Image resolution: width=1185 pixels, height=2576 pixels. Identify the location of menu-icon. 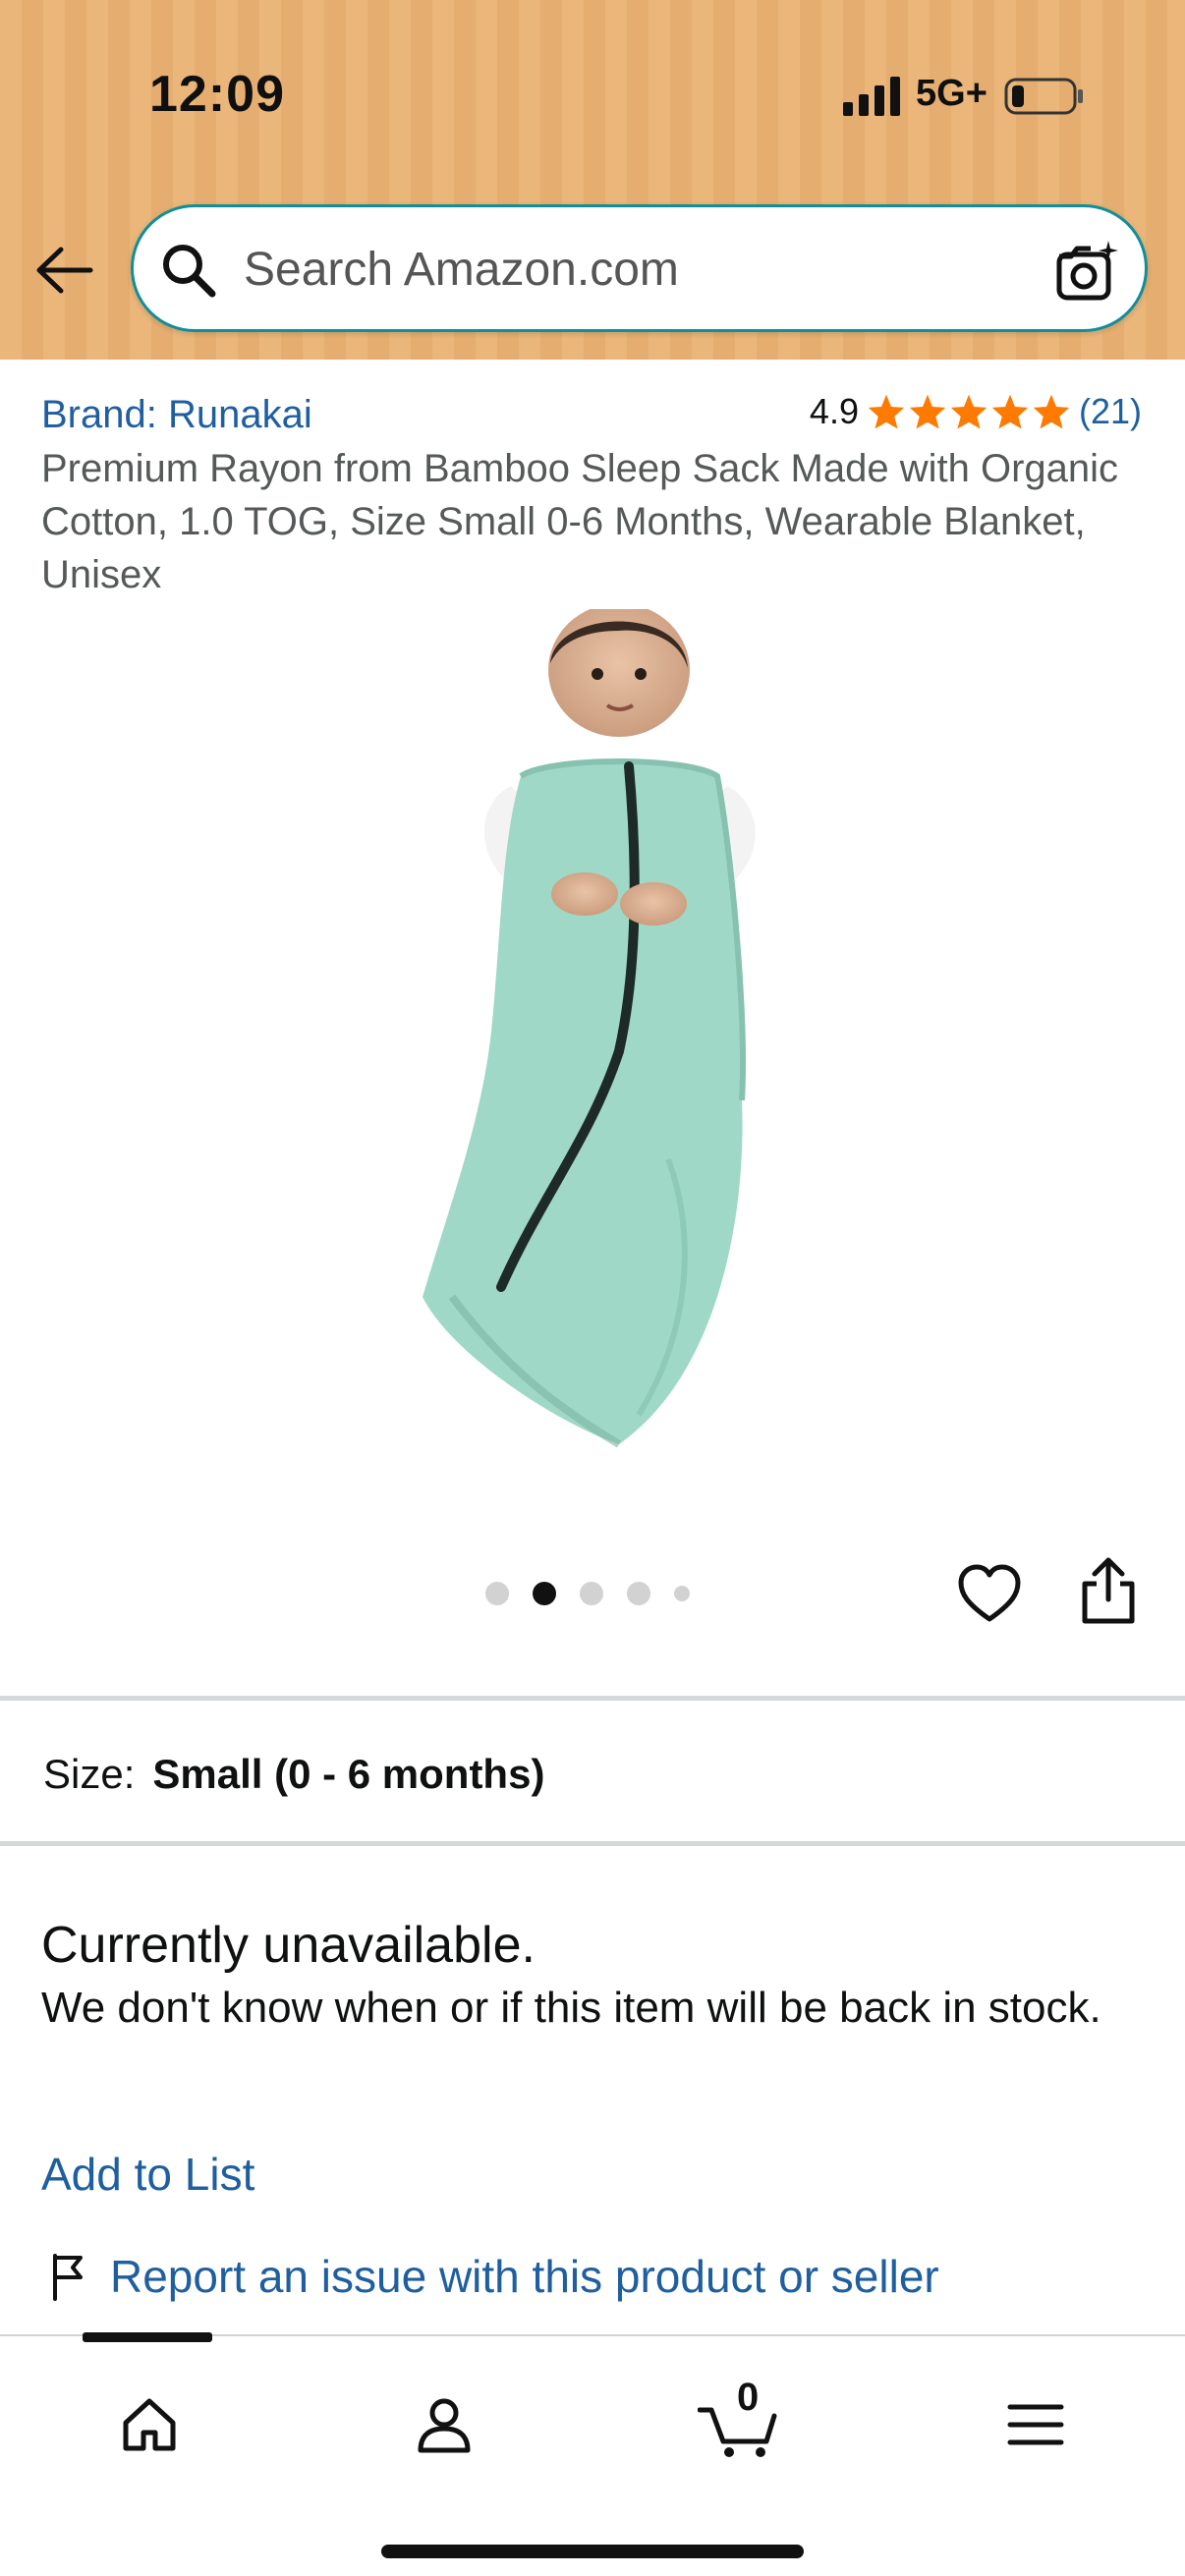
(1035, 2424).